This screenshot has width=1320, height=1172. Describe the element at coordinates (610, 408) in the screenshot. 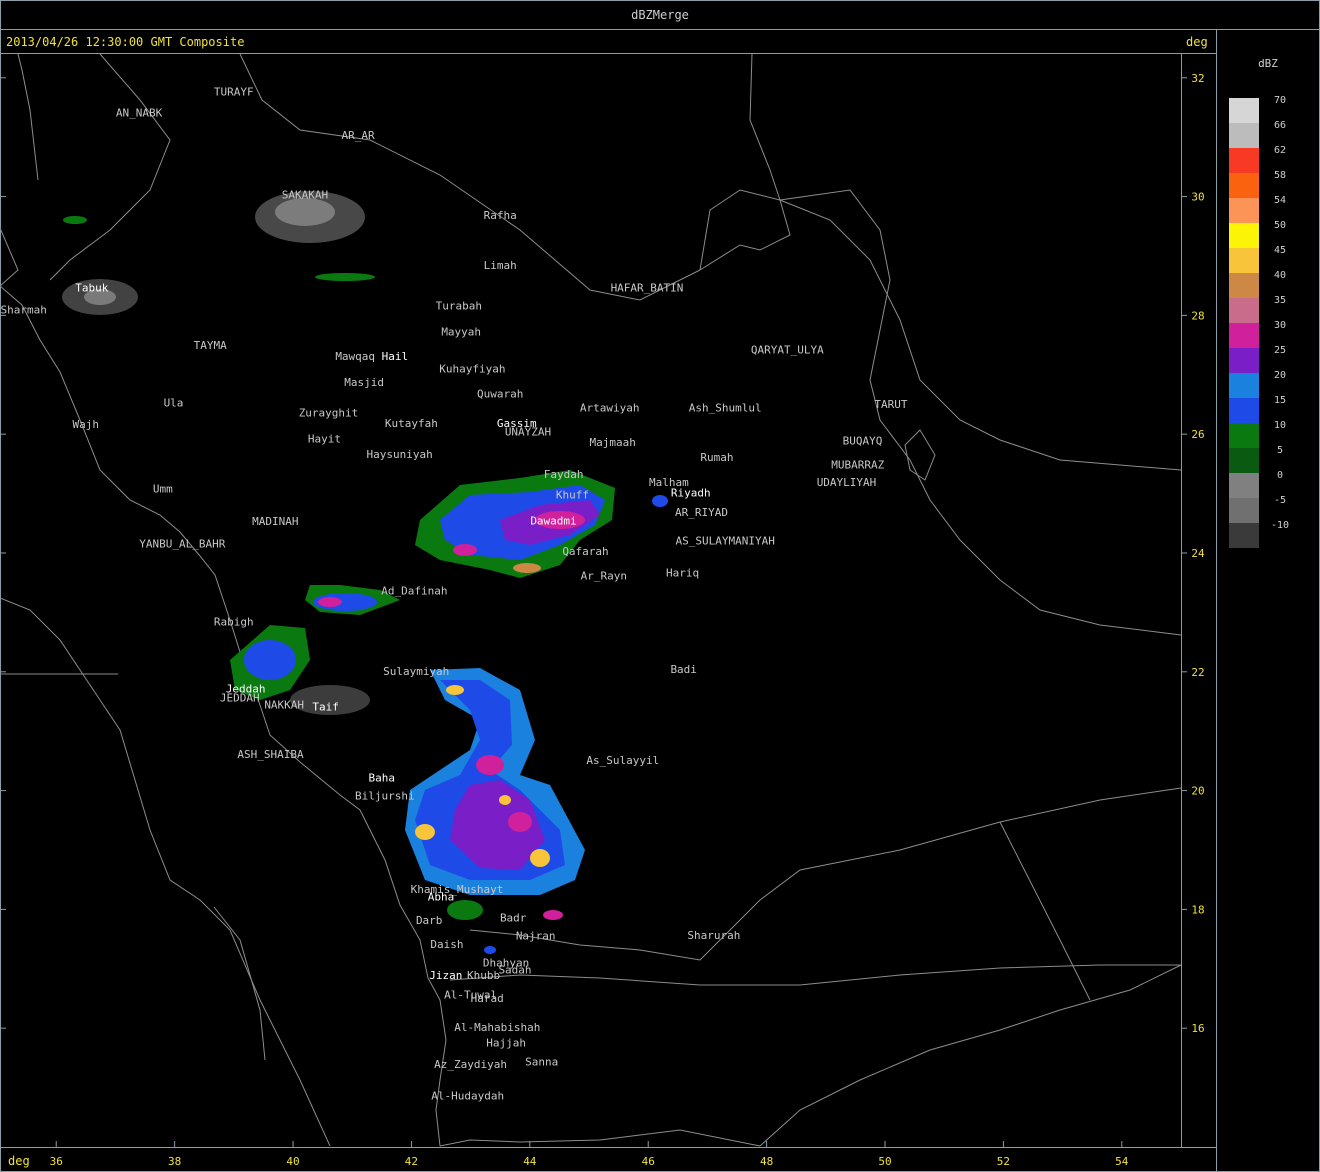

I see `city-label-artawiyah: Artawiyah` at that location.